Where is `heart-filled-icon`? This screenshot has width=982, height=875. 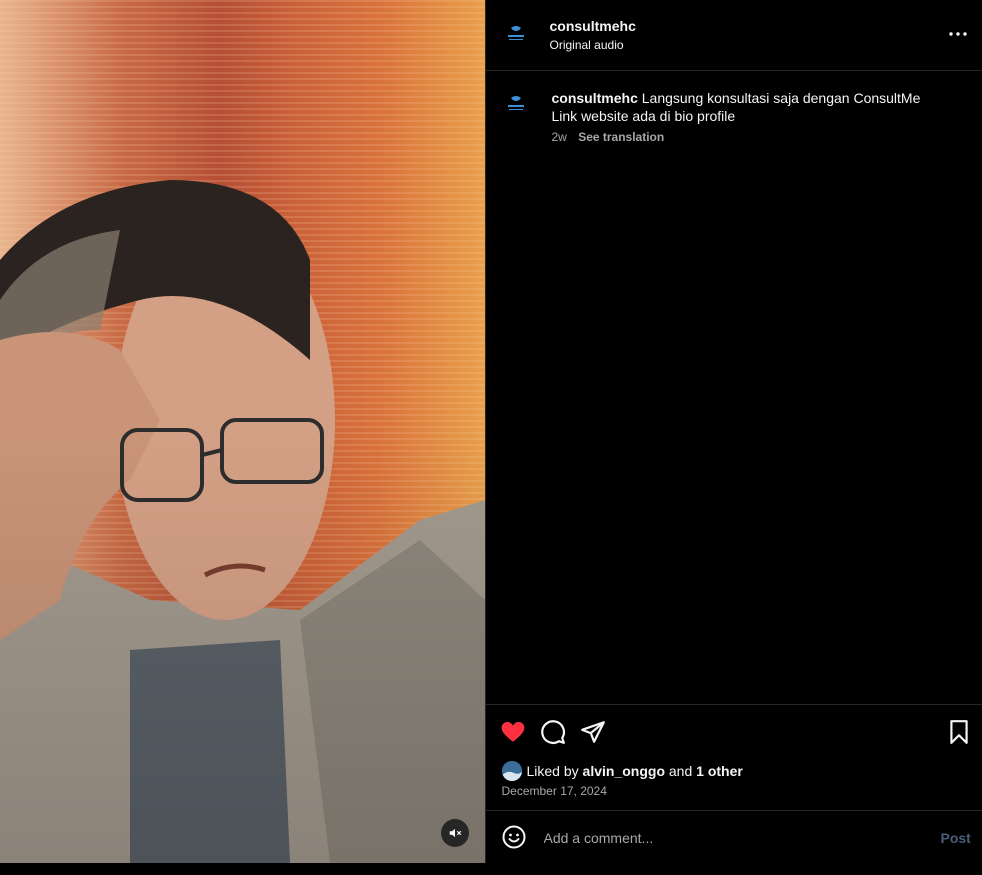
heart-filled-icon is located at coordinates (513, 732).